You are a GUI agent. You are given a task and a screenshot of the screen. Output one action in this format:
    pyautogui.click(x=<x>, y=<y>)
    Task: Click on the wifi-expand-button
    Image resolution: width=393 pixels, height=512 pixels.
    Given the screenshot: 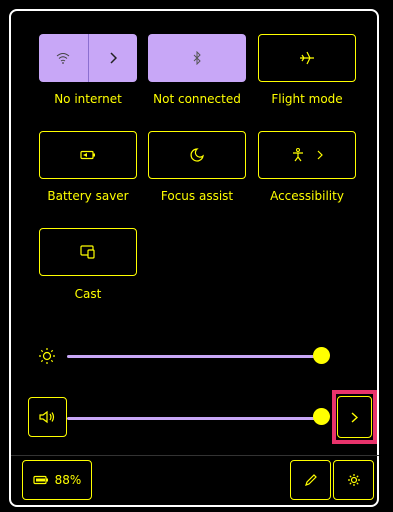 What is the action you would take?
    pyautogui.click(x=112, y=58)
    